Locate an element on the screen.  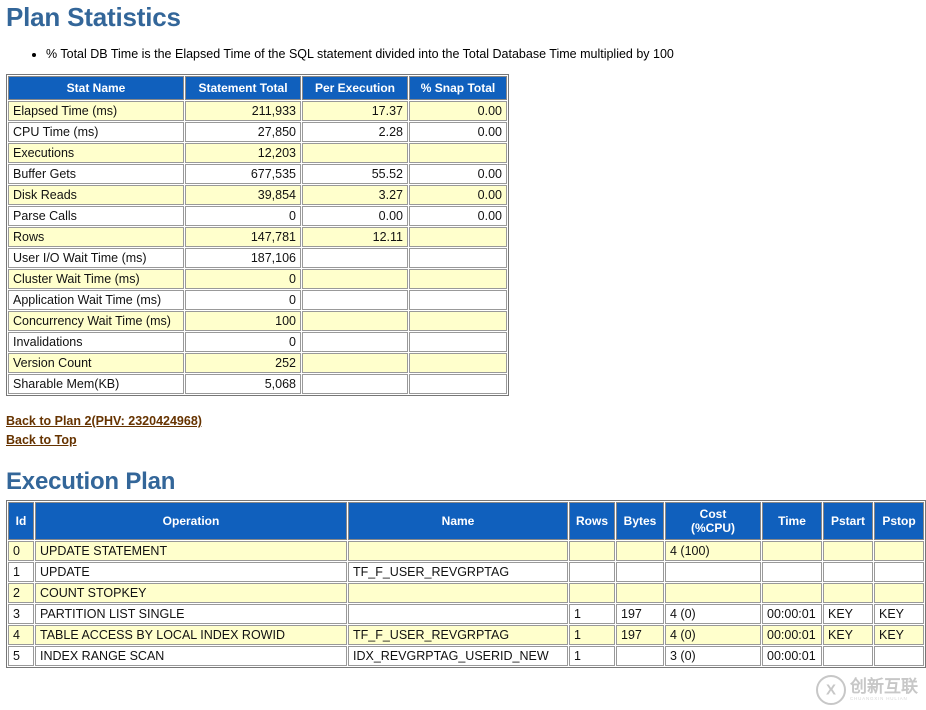
table-row: 0 UPDATE STATEMENT 4 (100) is located at coordinates (466, 551).